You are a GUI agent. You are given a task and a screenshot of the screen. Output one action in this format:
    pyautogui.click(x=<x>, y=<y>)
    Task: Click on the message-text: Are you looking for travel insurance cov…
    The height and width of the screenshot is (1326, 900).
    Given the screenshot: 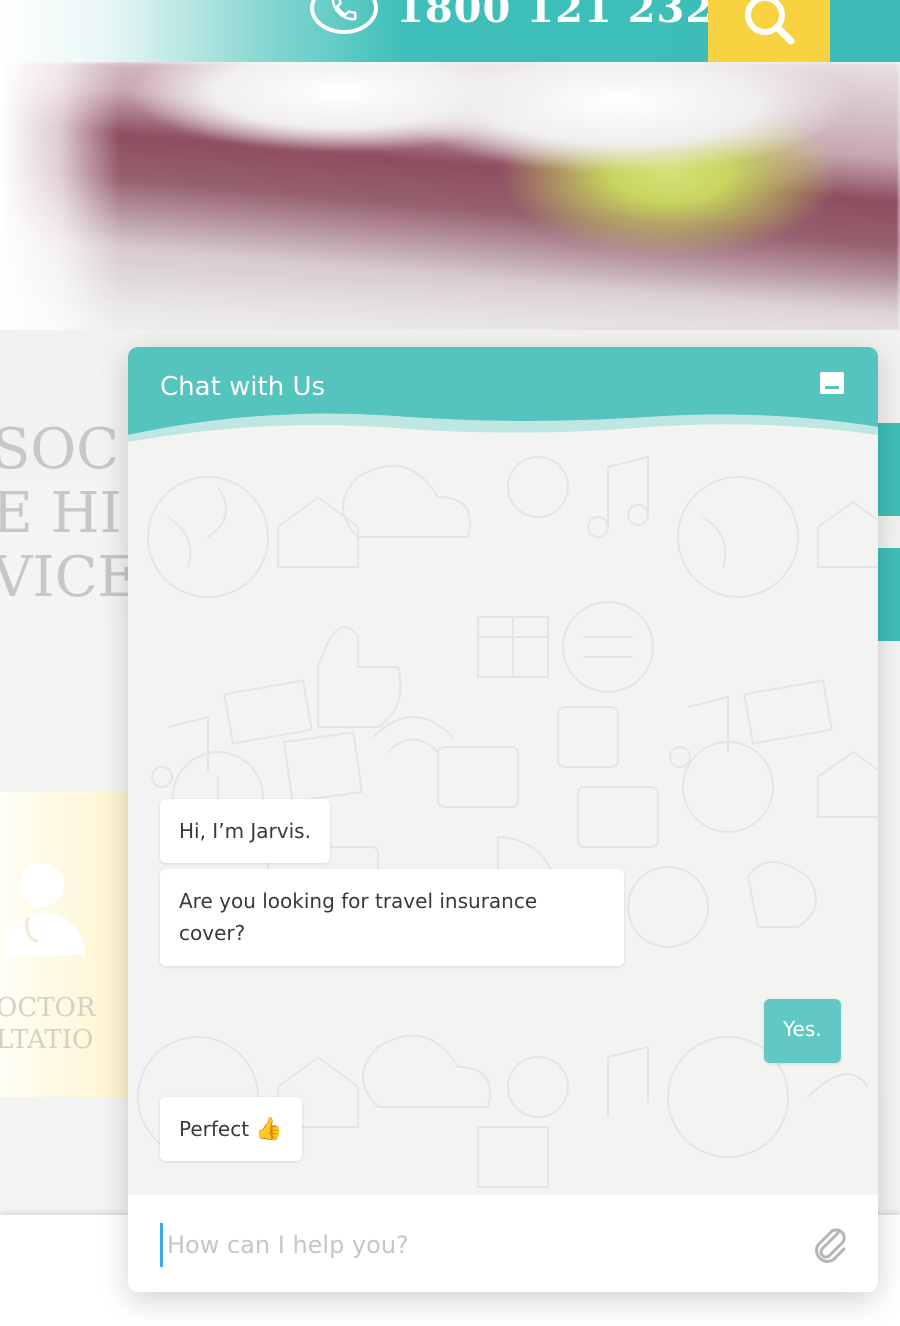 What is the action you would take?
    pyautogui.click(x=358, y=917)
    